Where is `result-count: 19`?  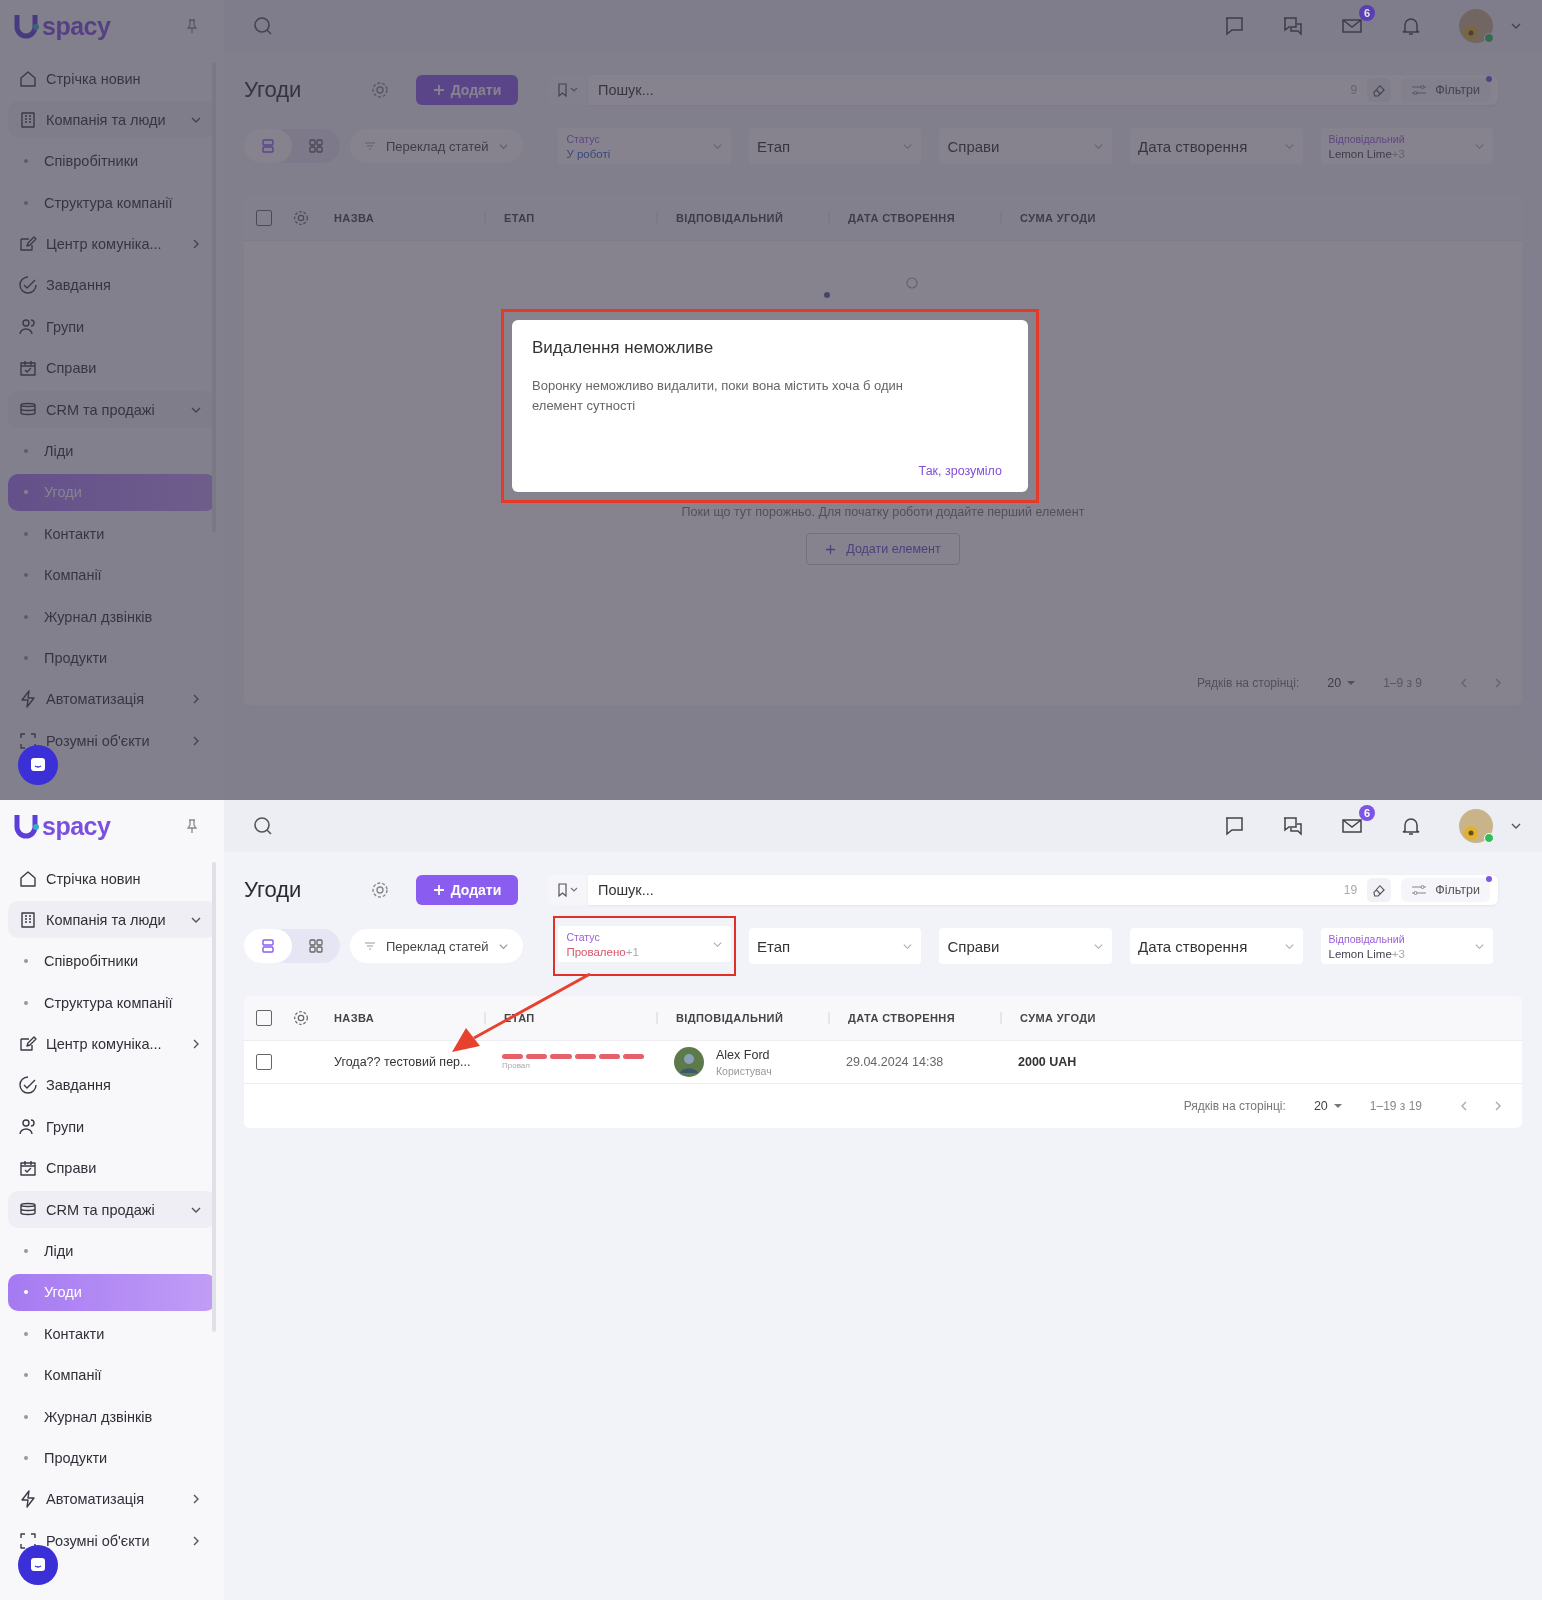 result-count: 19 is located at coordinates (1350, 890).